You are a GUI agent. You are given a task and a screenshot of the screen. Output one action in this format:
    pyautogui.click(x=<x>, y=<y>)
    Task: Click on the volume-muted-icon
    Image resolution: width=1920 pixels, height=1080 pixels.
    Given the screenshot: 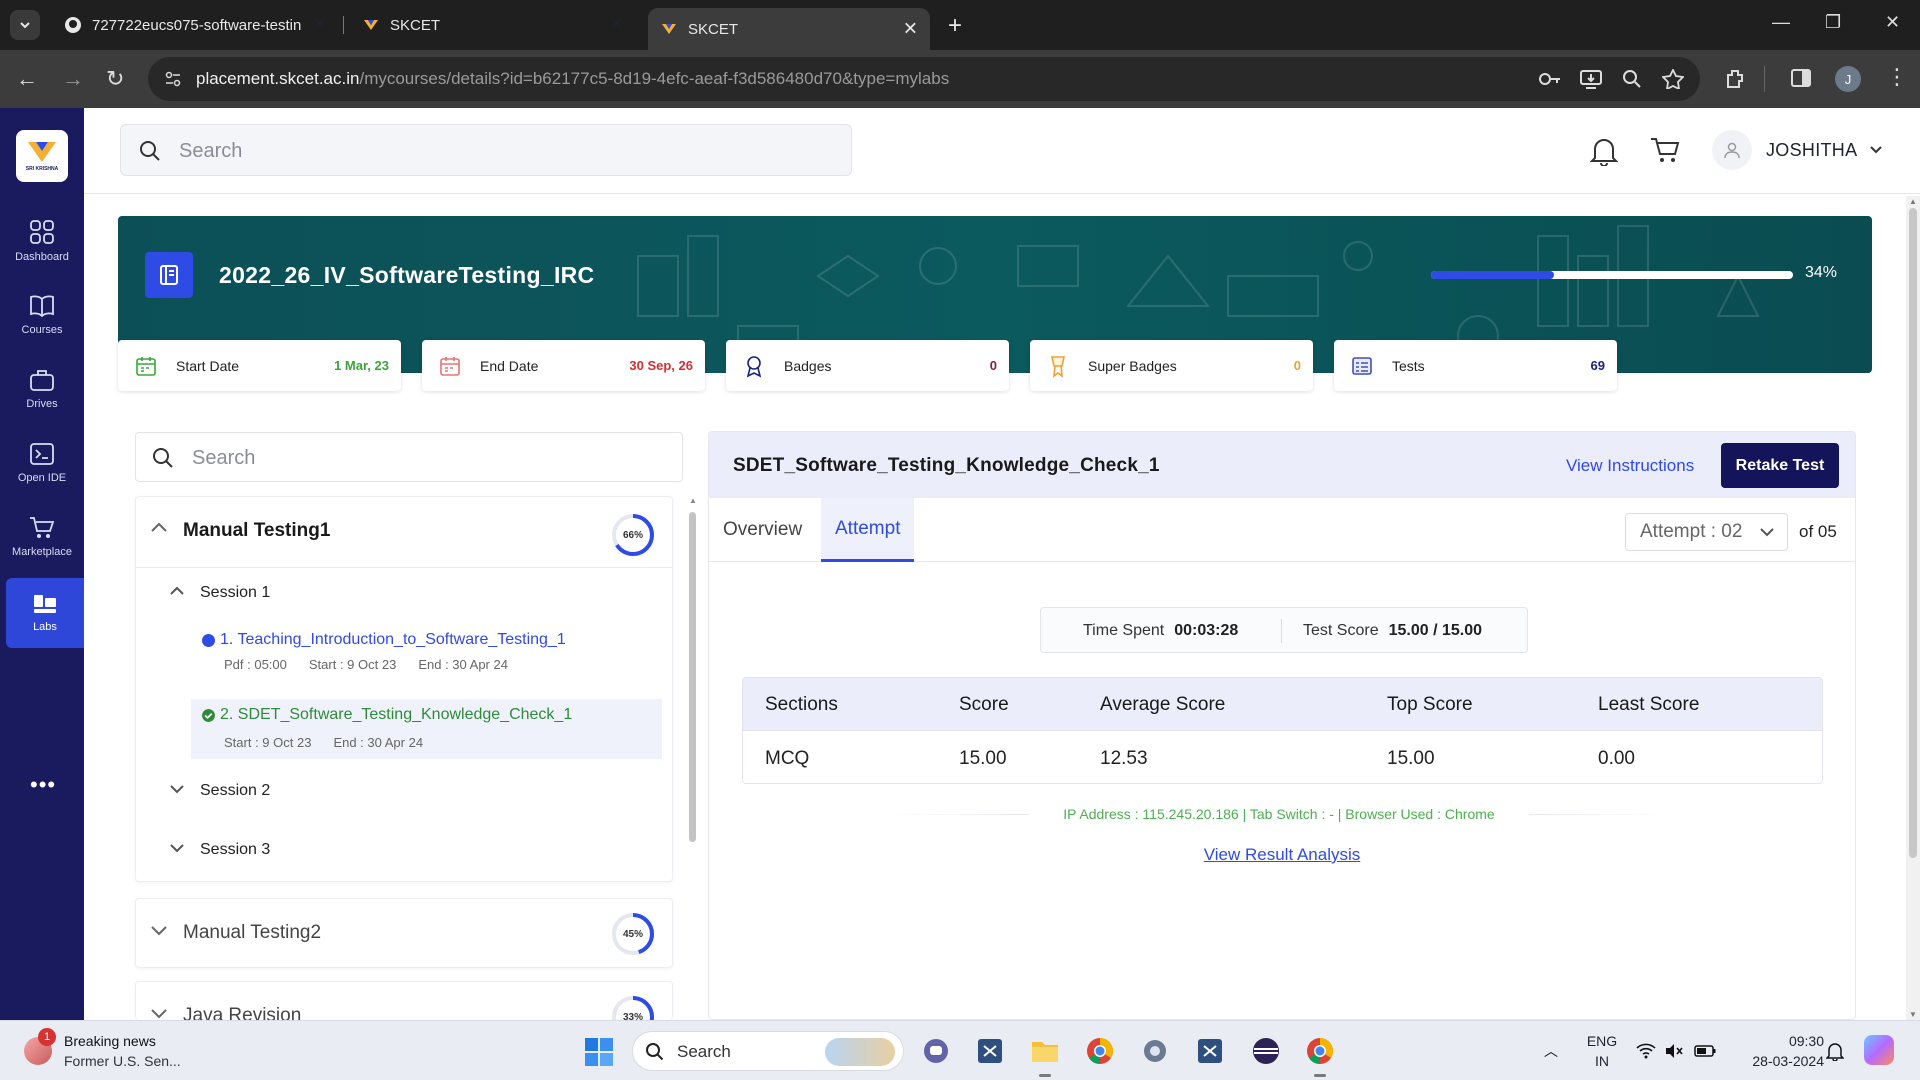 What is the action you would take?
    pyautogui.click(x=1674, y=1051)
    